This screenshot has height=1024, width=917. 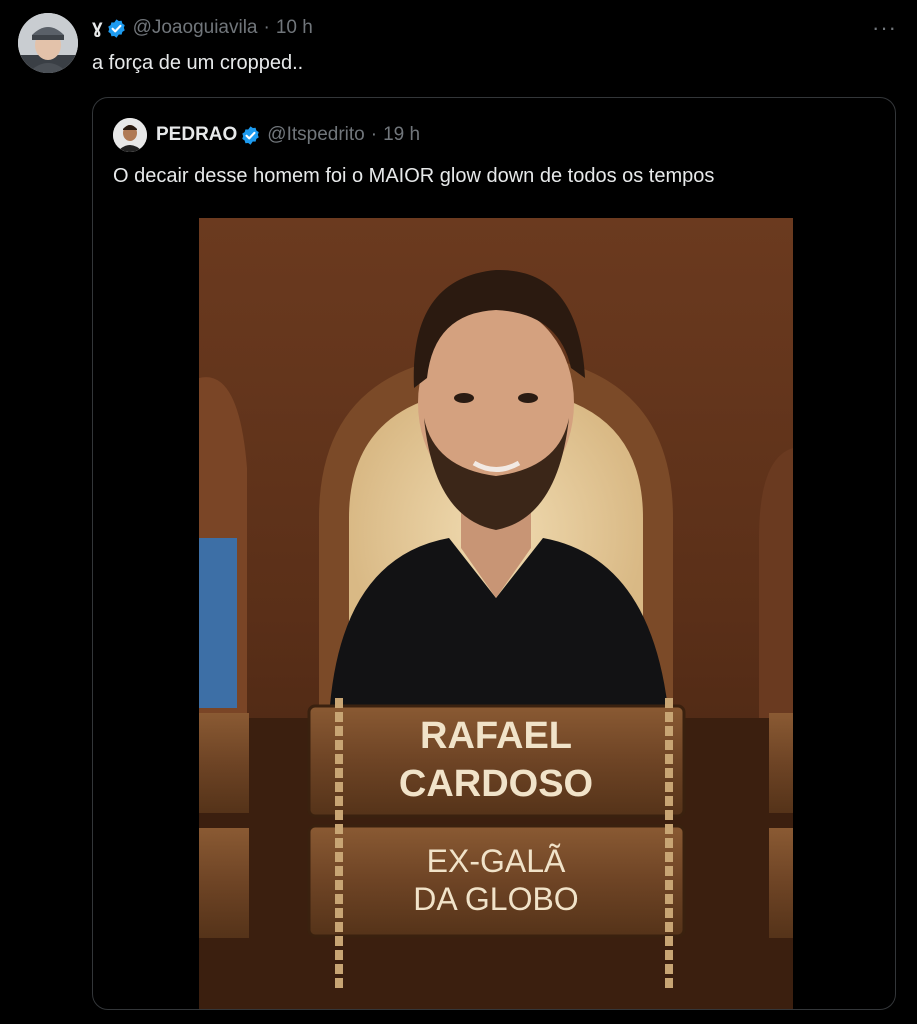 What do you see at coordinates (130, 135) in the screenshot?
I see `quoted-author-avatar` at bounding box center [130, 135].